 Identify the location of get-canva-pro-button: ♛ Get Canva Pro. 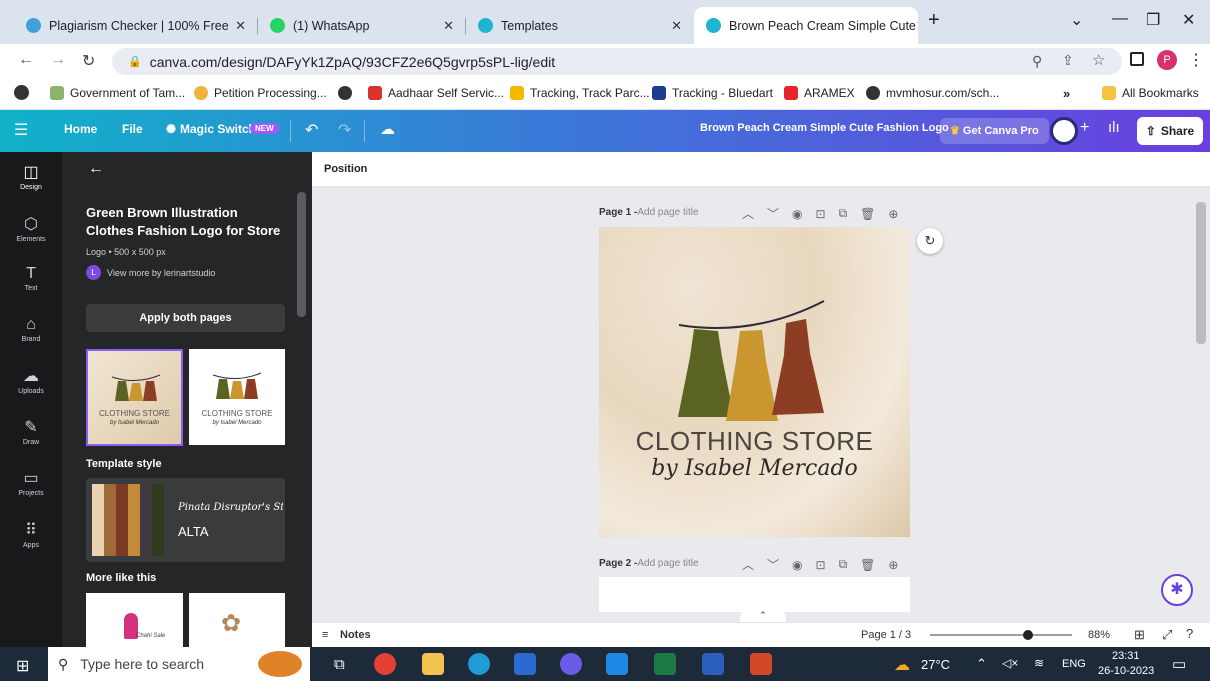
(994, 131).